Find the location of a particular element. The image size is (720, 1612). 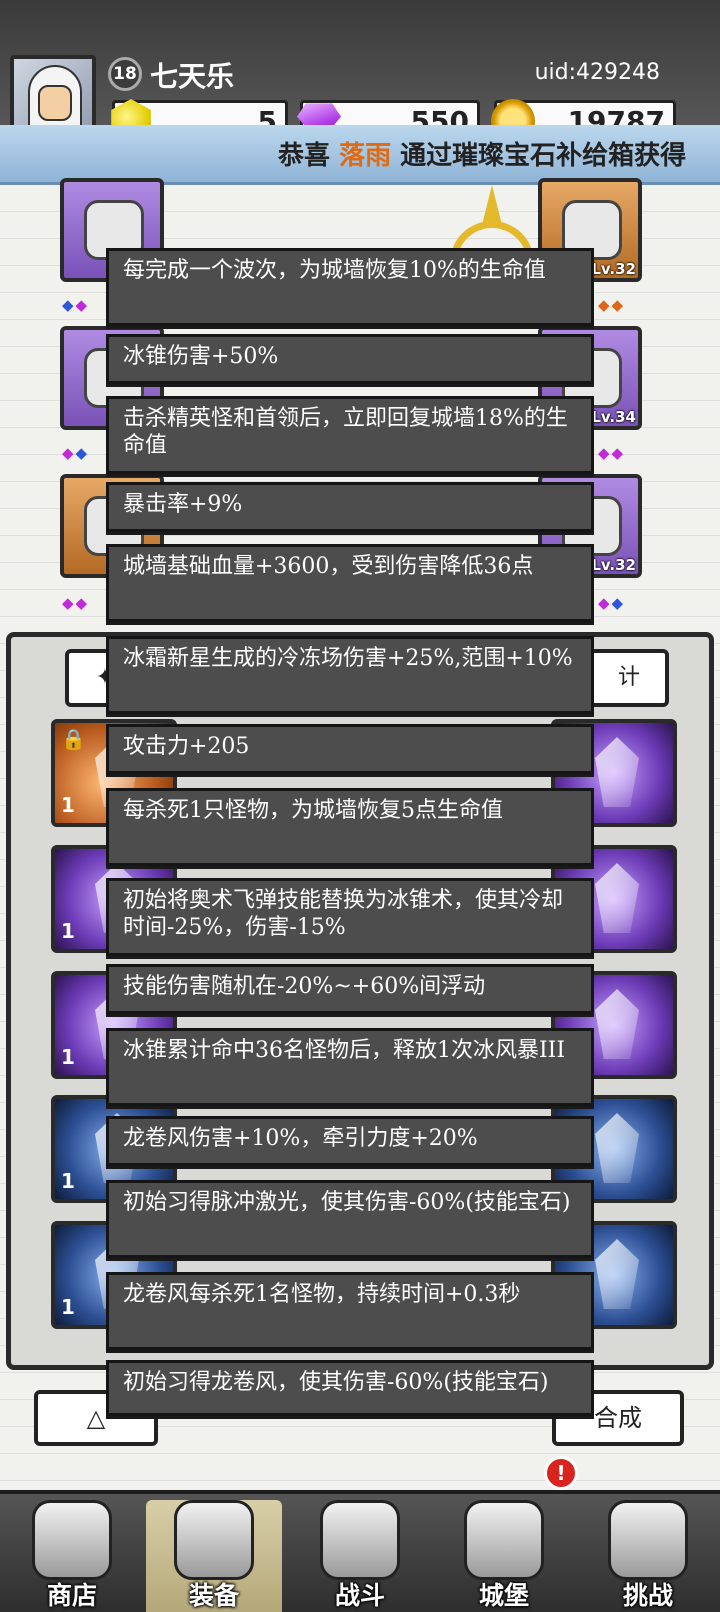

tooltip-line: 城墙基础血量+3600，受到伤害降低36点 is located at coordinates (350, 583).